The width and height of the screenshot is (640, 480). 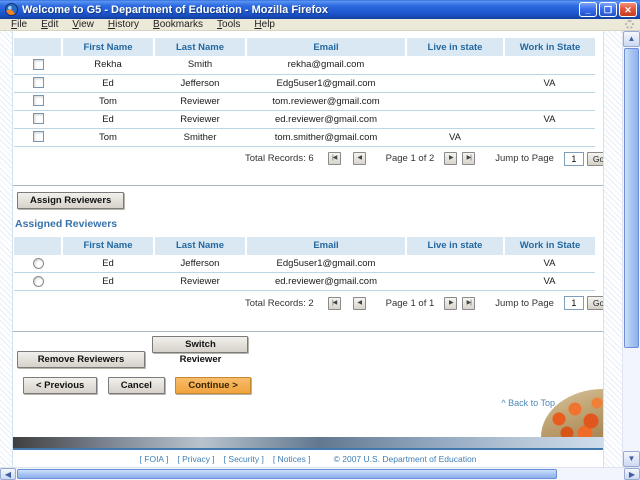 I want to click on firefox-icon, so click(x=11, y=9).